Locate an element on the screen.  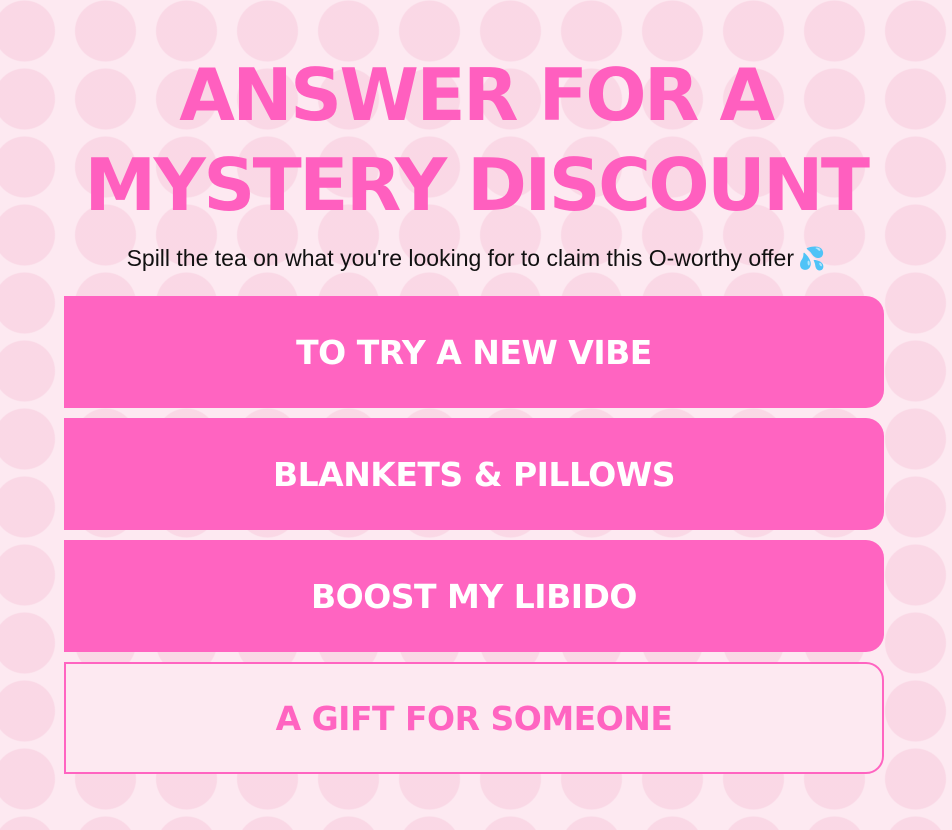
option-label: A GIFT FOR SOMEONE is located at coordinates (474, 718).